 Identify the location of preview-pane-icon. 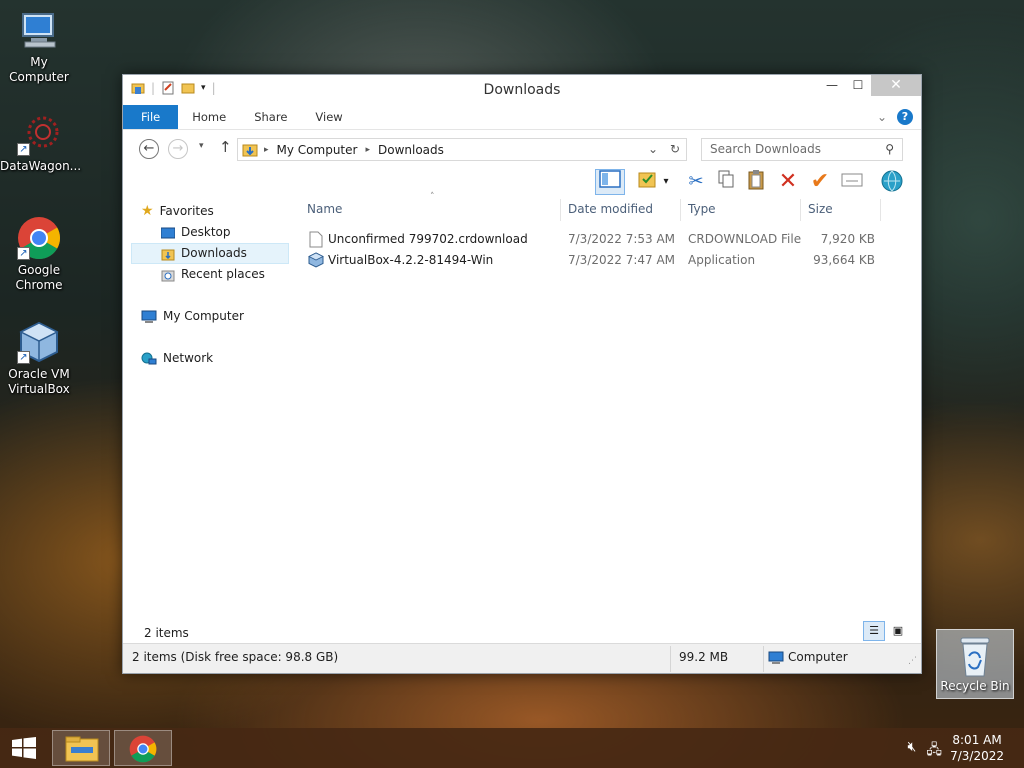
(610, 182).